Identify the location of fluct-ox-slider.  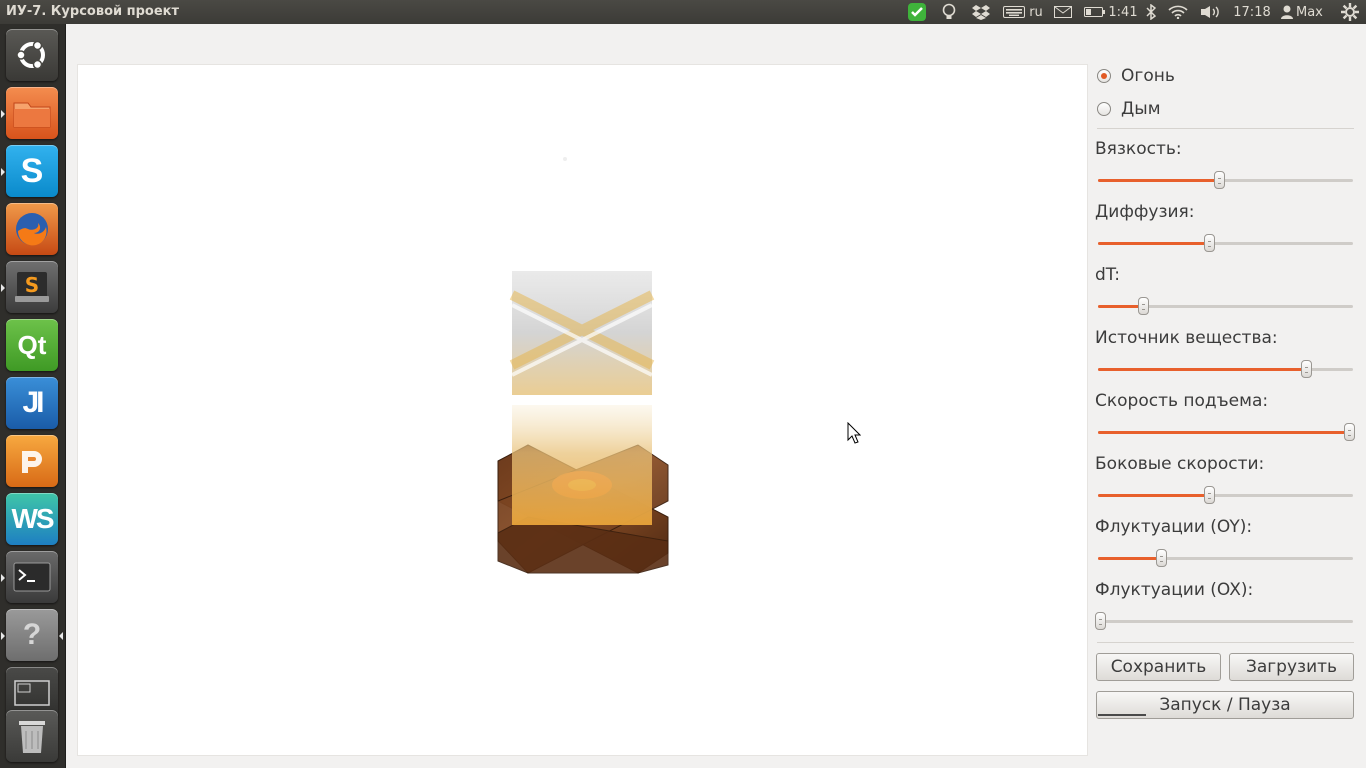
(1223, 621).